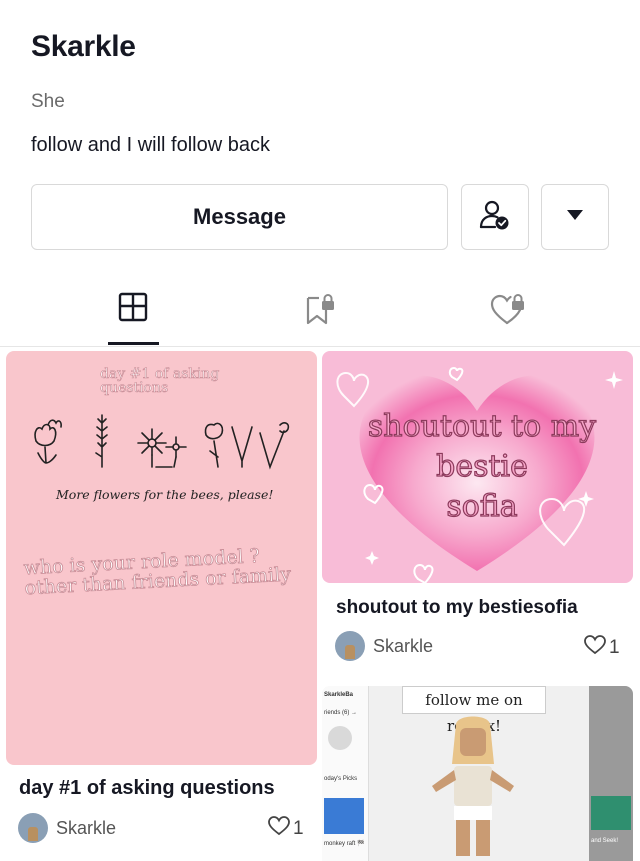 Image resolution: width=640 pixels, height=861 pixels. What do you see at coordinates (482, 506) in the screenshot?
I see `image-text-line3: sofia` at bounding box center [482, 506].